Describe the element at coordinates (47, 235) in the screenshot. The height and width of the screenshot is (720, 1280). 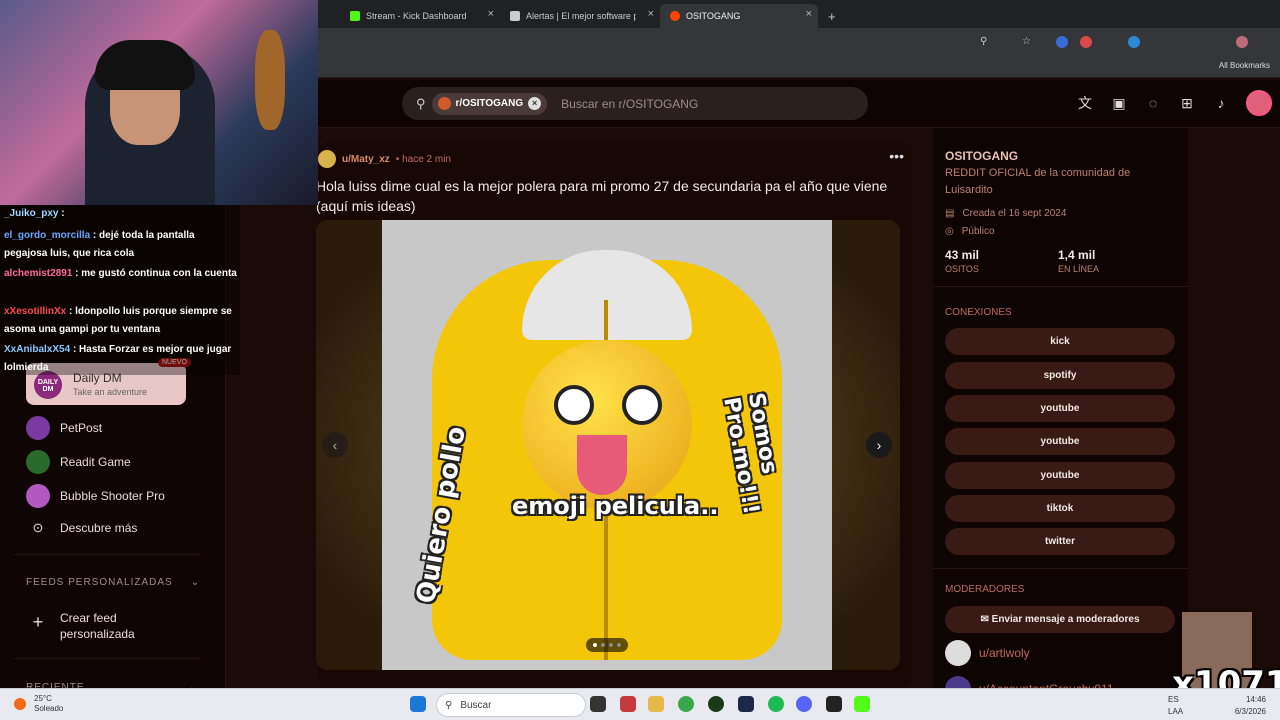
I see `chat-username: el_gordo_morcilla` at that location.